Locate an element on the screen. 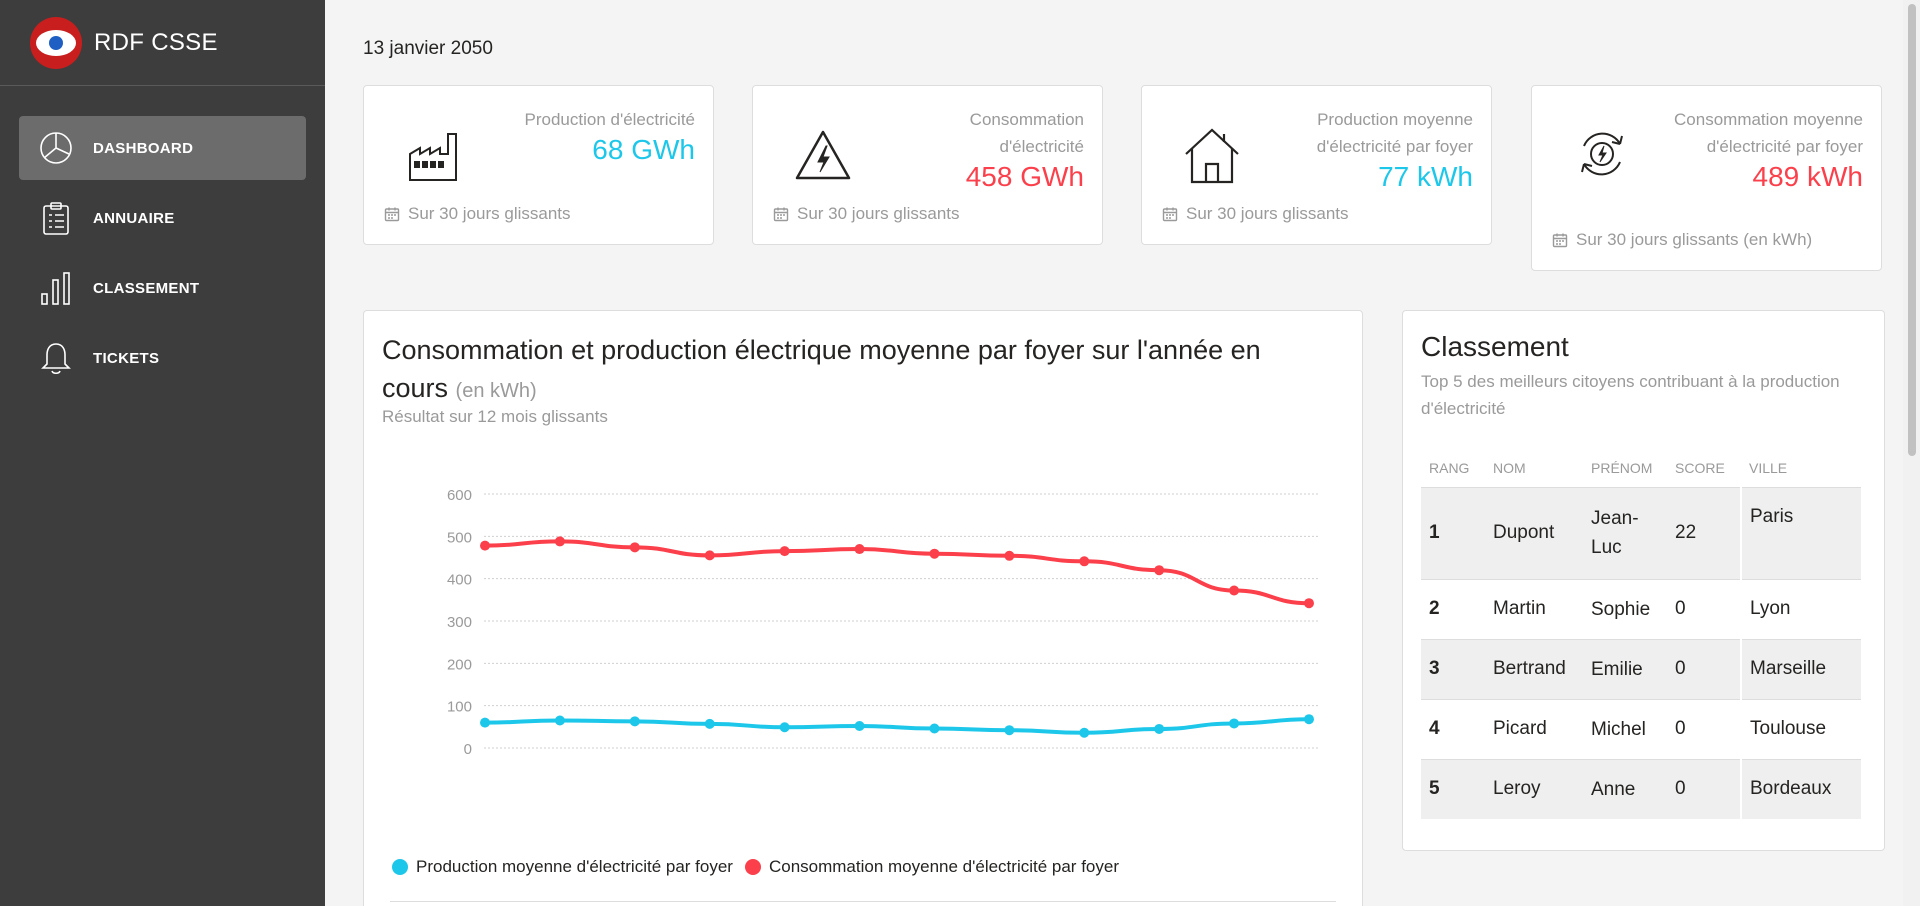 Image resolution: width=1920 pixels, height=906 pixels. y-tick-label: 500 is located at coordinates (459, 537).